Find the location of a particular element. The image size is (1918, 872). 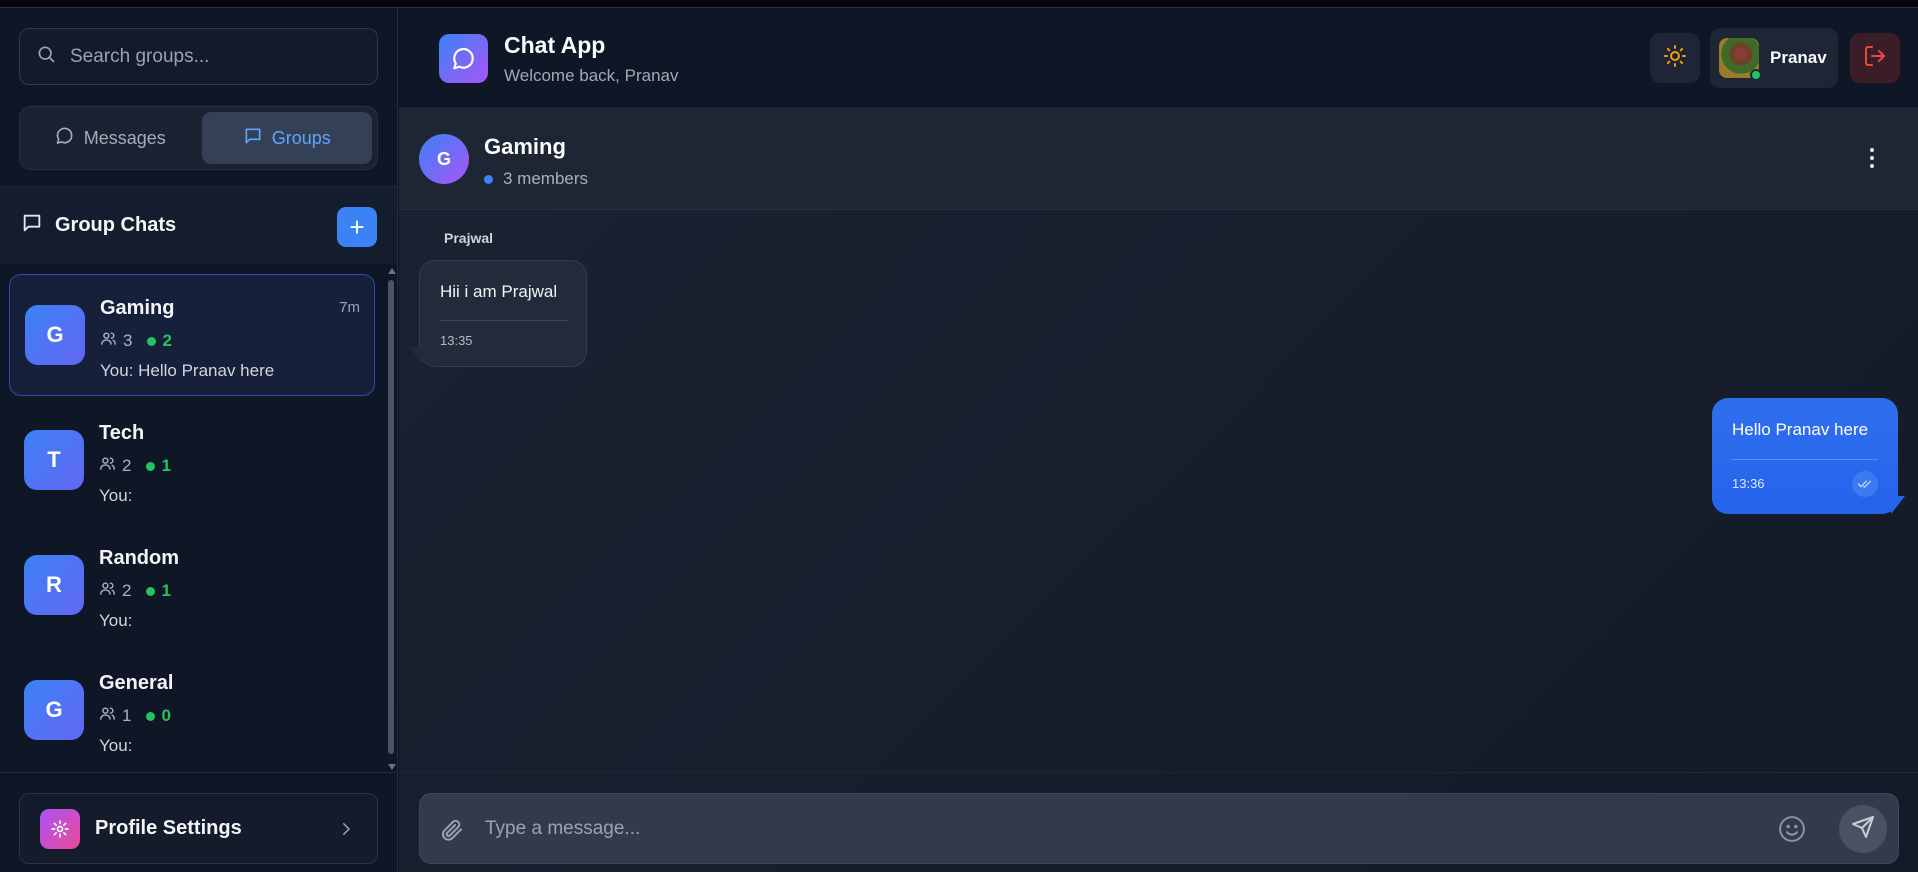

theme-toggle-button is located at coordinates (1675, 58).